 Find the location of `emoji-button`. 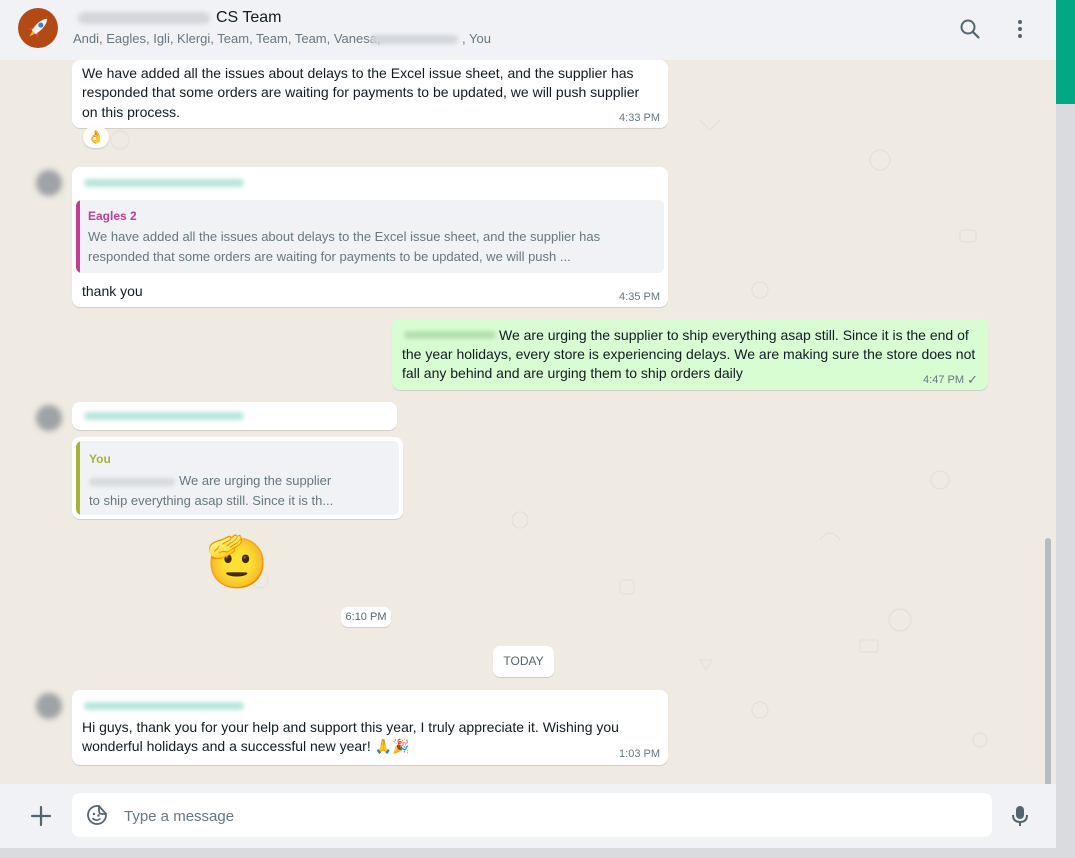

emoji-button is located at coordinates (97, 815).